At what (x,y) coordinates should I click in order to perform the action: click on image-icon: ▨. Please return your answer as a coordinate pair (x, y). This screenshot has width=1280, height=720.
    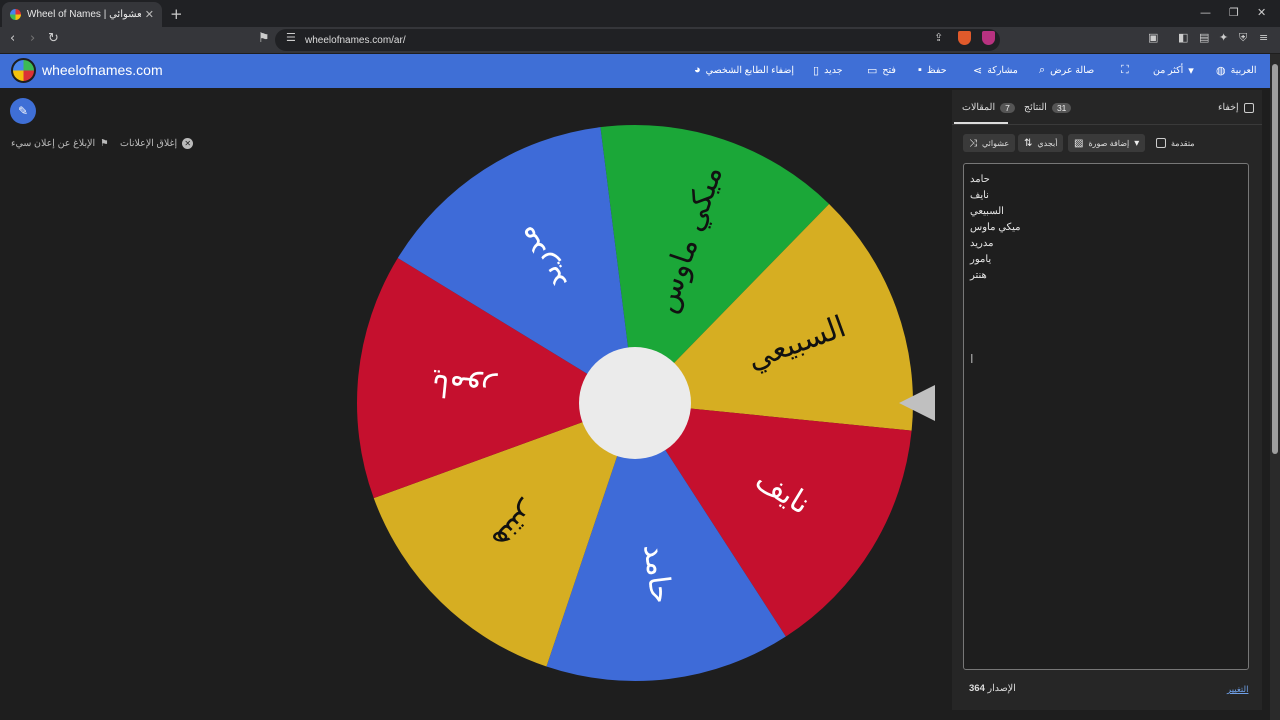
    Looking at the image, I should click on (1079, 143).